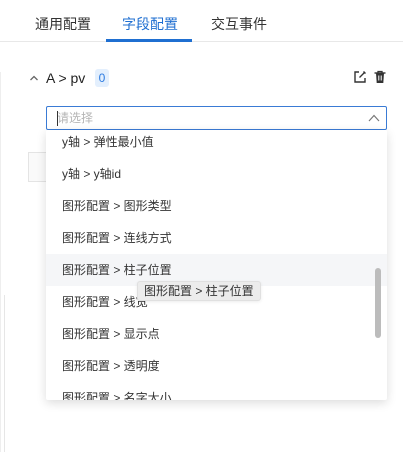  Describe the element at coordinates (199, 291) in the screenshot. I see `option-tooltip: 图形配置 > 柱子位置` at that location.